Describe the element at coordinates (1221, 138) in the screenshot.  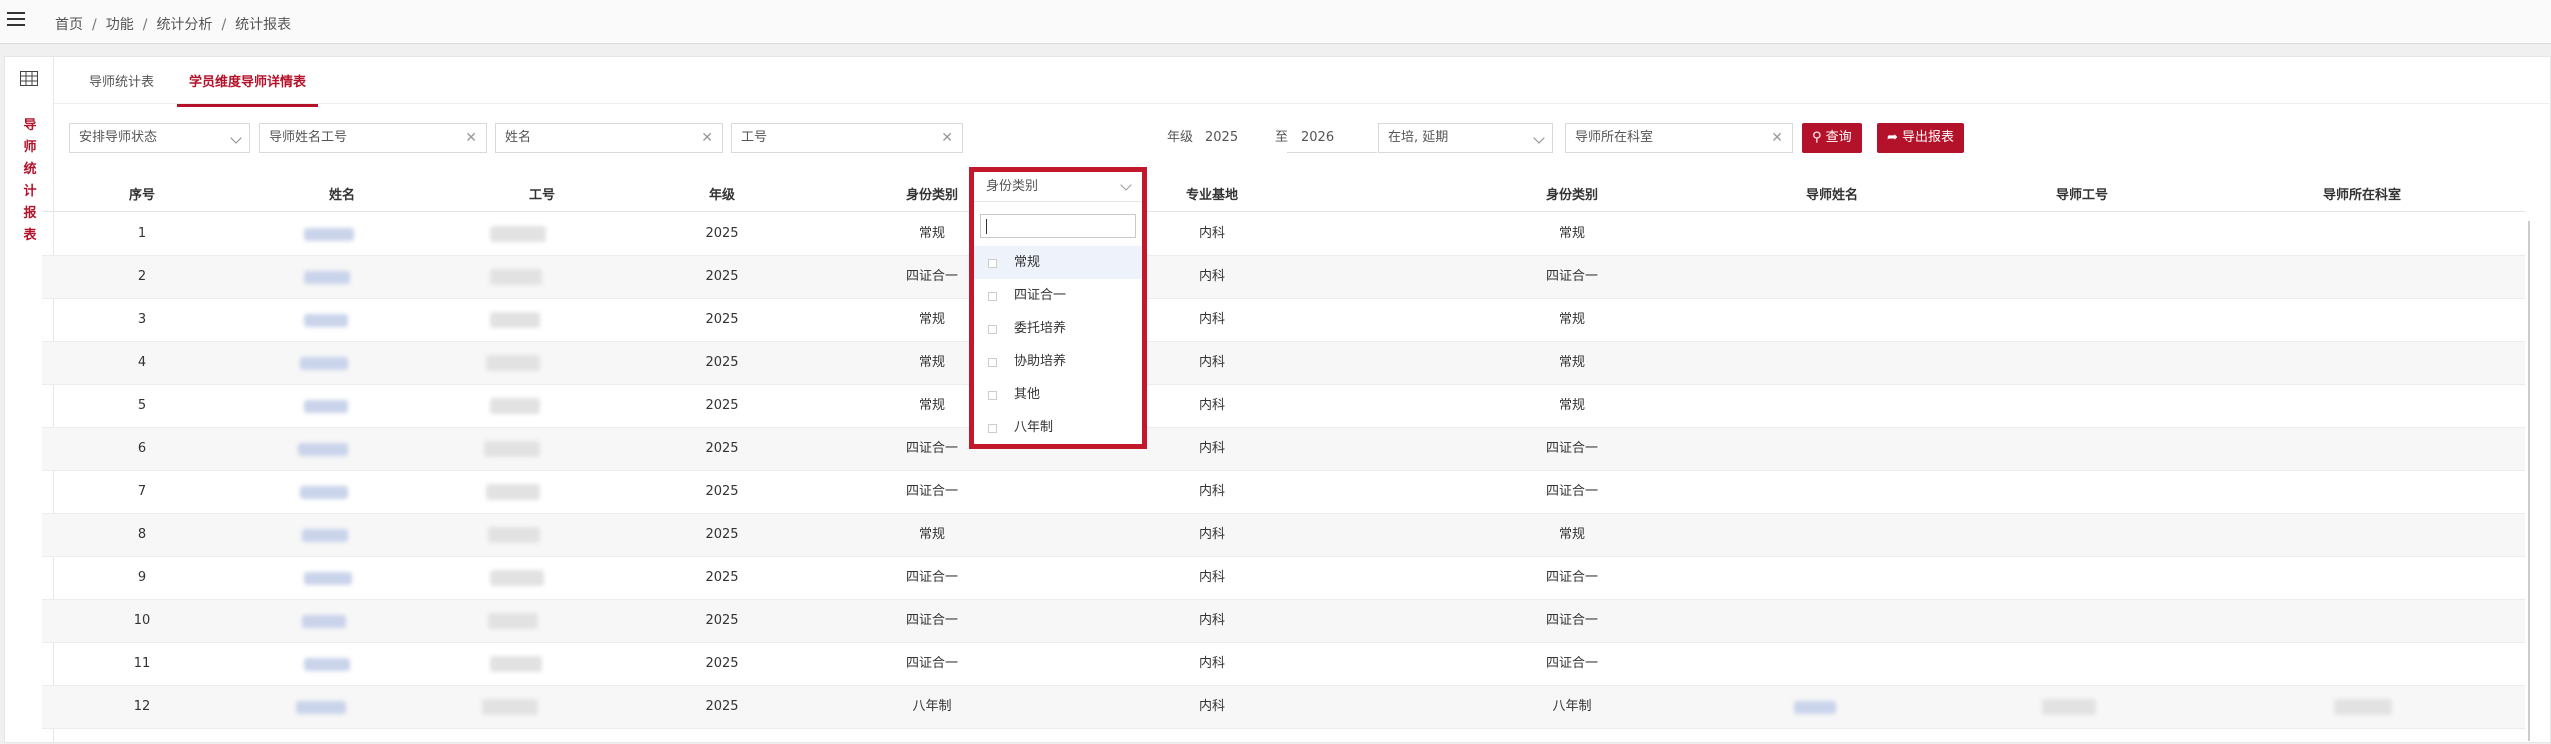
I see `grade-from-input: 2025` at that location.